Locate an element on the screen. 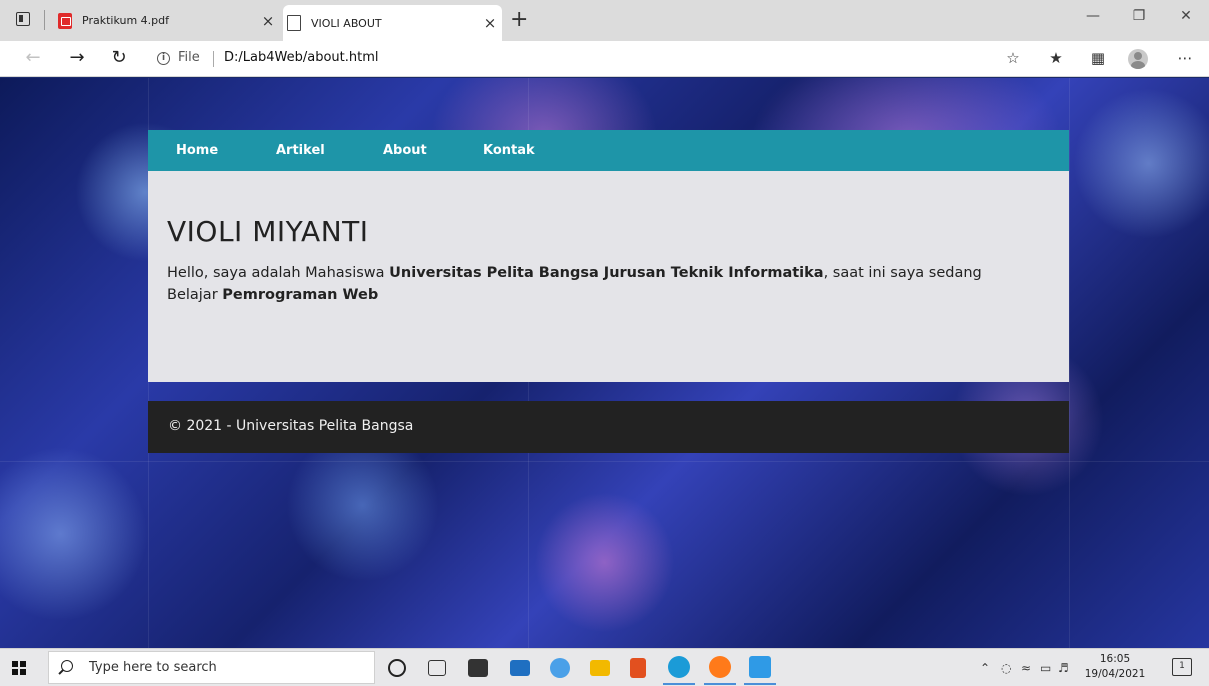 The height and width of the screenshot is (686, 1209). nav-kontak: Kontak is located at coordinates (509, 150).